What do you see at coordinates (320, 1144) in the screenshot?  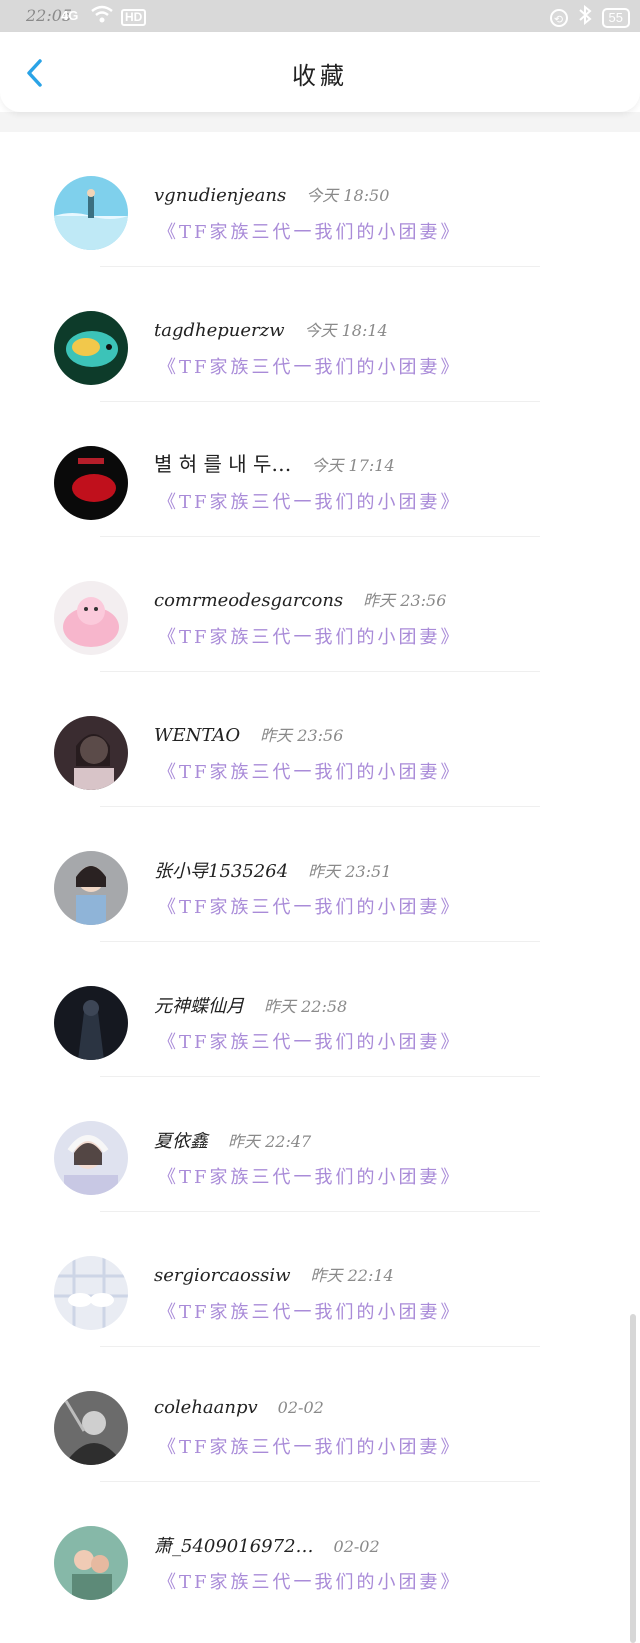 I see `list-item: 夏依鑫 昨天 22:47 《TF家族三代一我们的小团妻》` at bounding box center [320, 1144].